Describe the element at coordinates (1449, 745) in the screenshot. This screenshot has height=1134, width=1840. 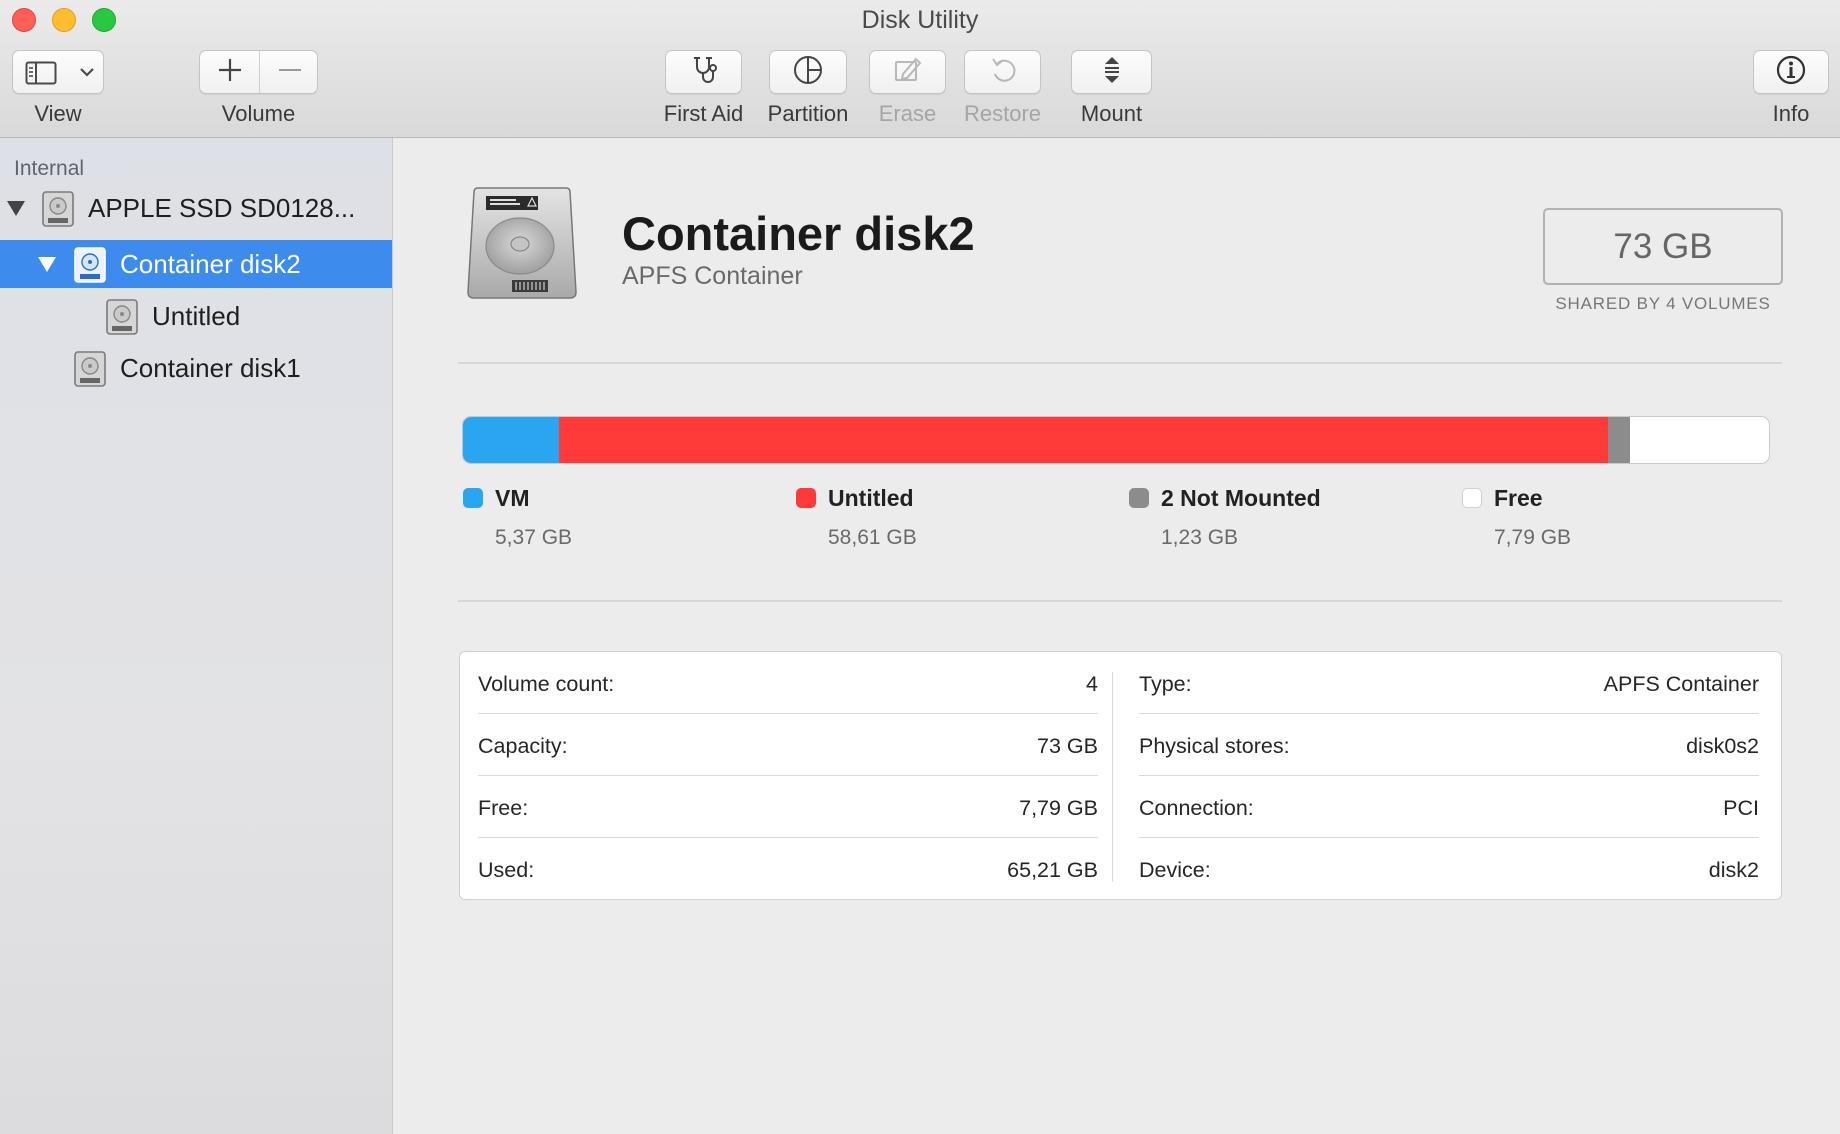
I see `info-row: Physical stores: disk0s2` at that location.